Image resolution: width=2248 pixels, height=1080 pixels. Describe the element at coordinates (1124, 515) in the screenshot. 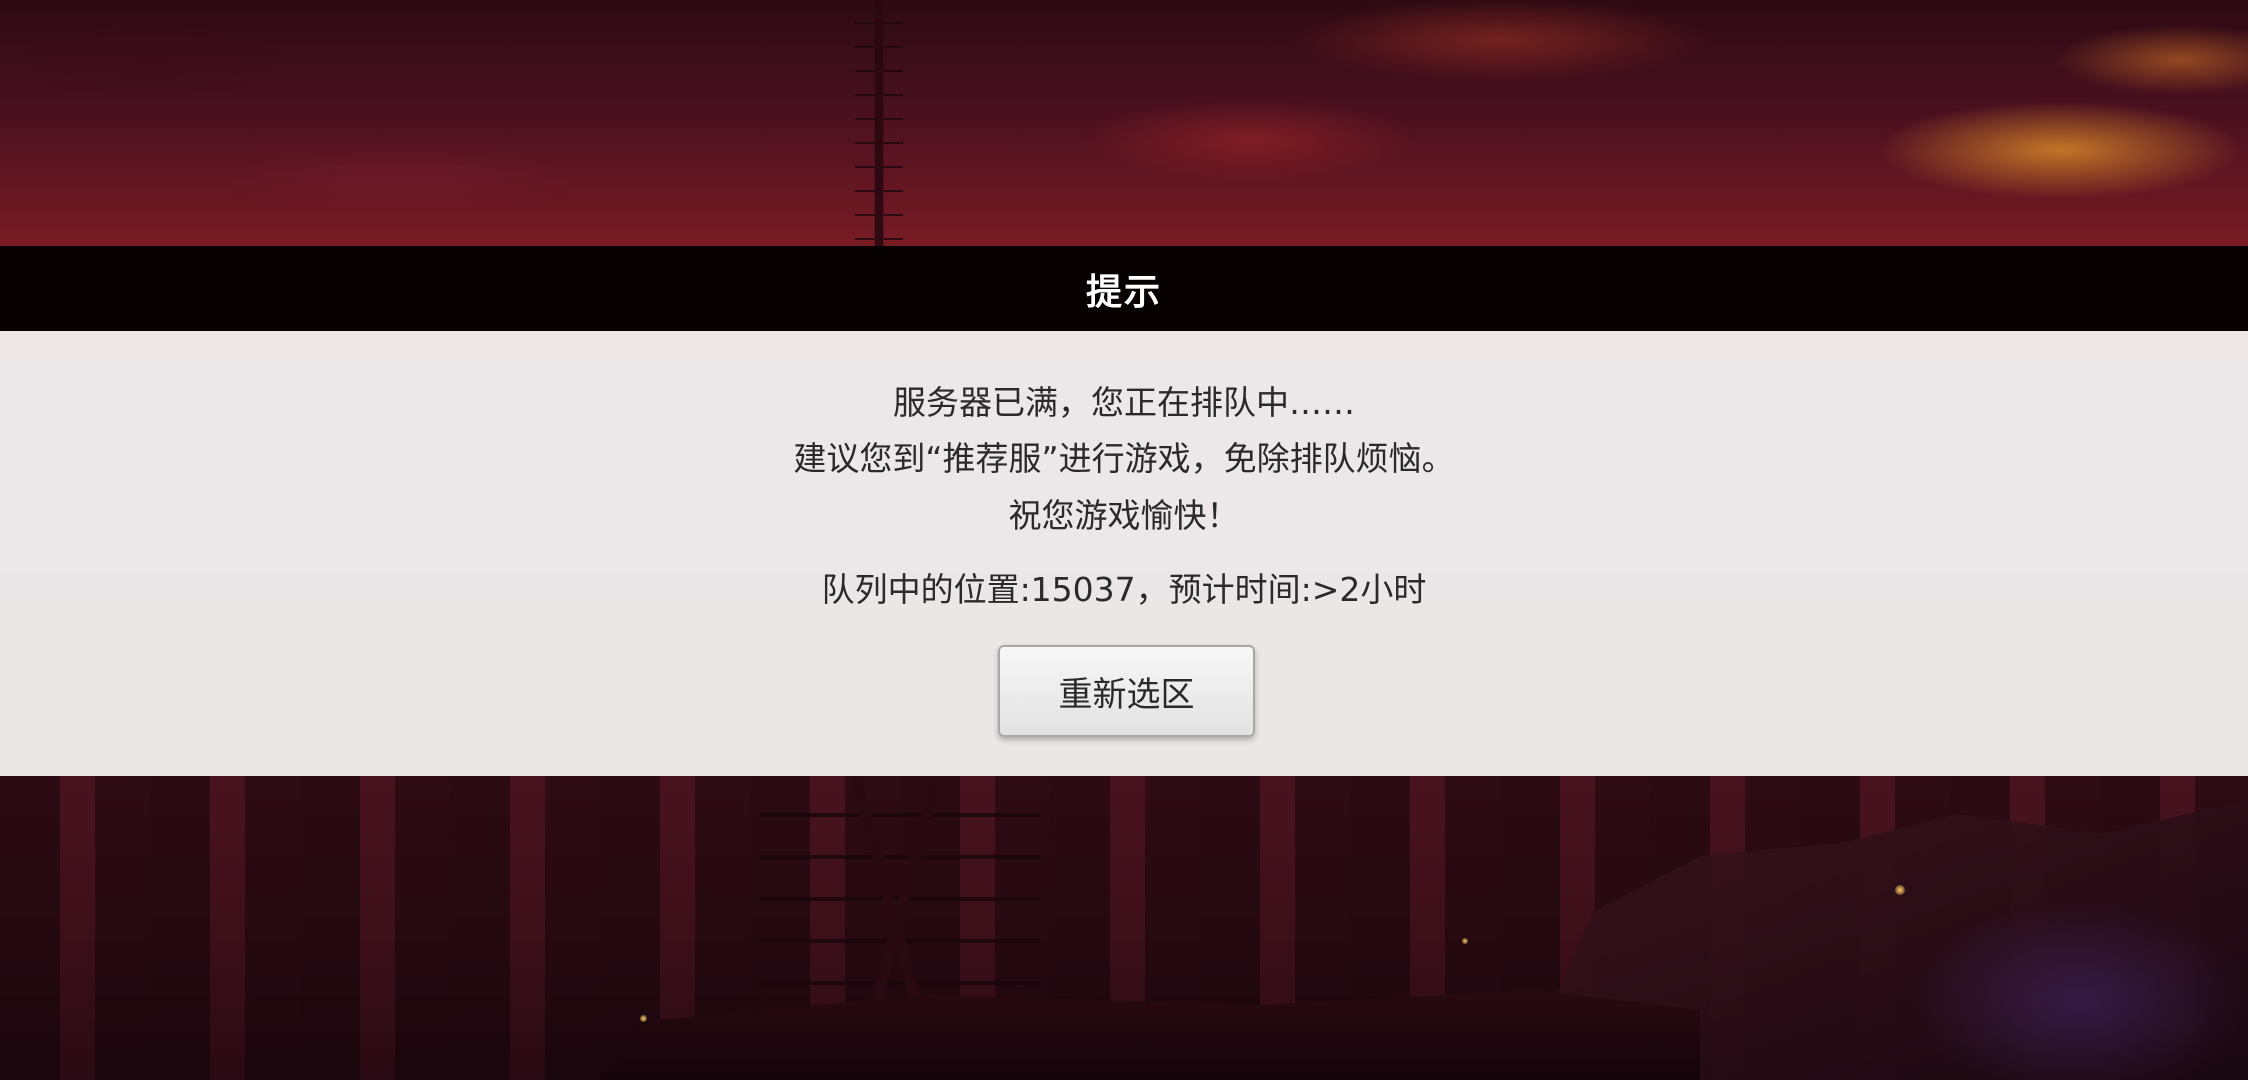

I see `message-good-wishes: 祝您游戏愉快！` at that location.